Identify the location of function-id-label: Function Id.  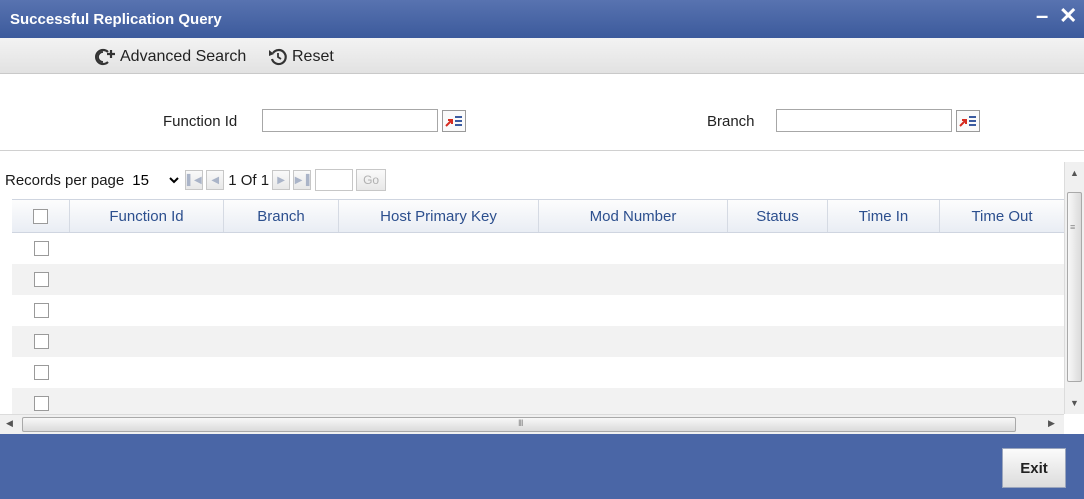
(200, 121).